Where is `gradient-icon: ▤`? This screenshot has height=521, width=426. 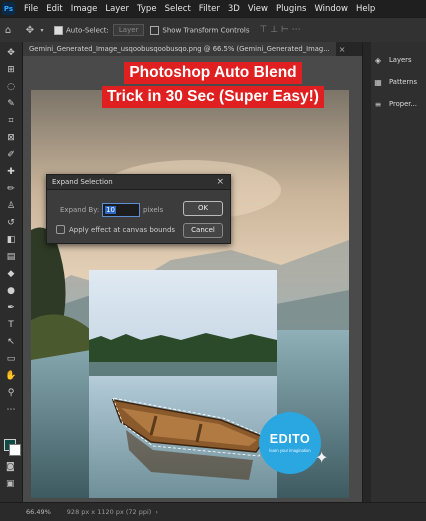
gradient-icon: ▤ is located at coordinates (11, 256).